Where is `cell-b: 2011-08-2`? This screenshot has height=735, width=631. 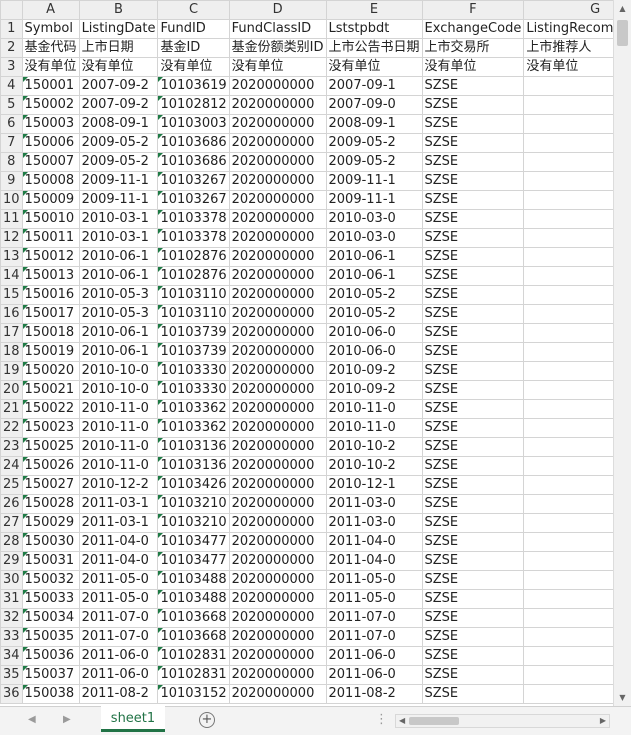
cell-b: 2011-08-2 is located at coordinates (118, 694).